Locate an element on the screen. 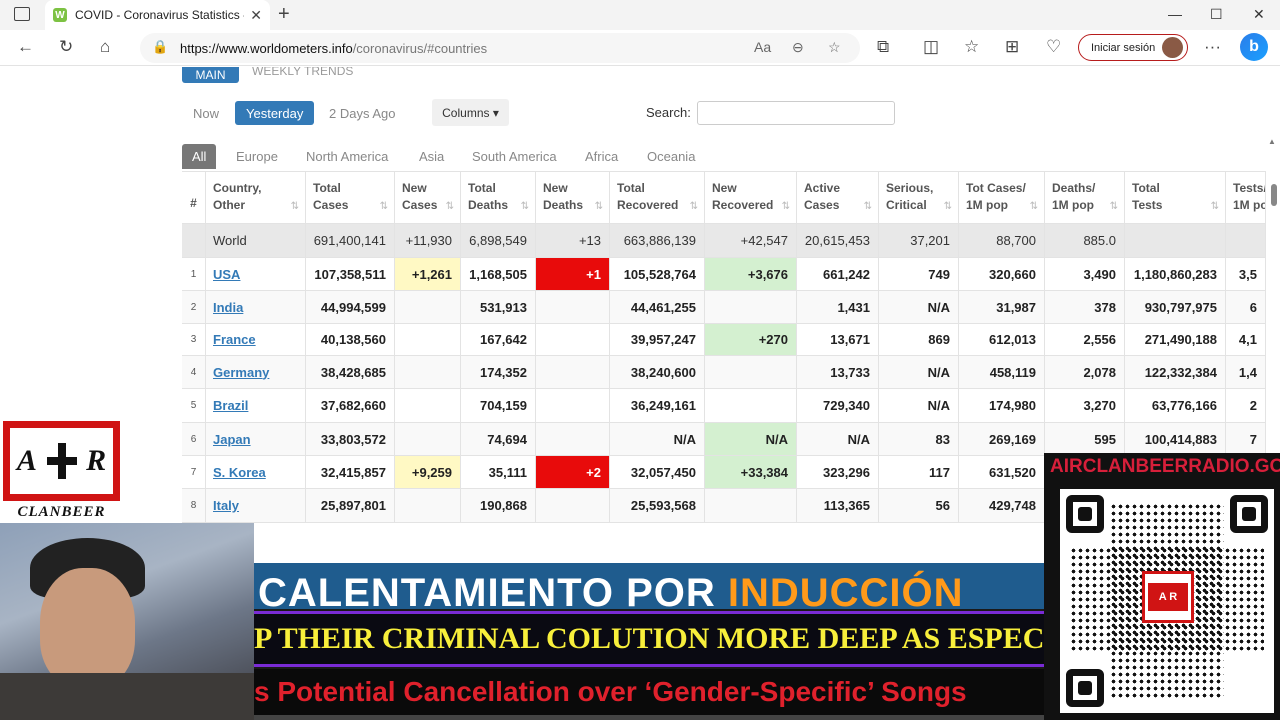 The height and width of the screenshot is (720, 1280). lock-icon: 🔒 is located at coordinates (160, 47).